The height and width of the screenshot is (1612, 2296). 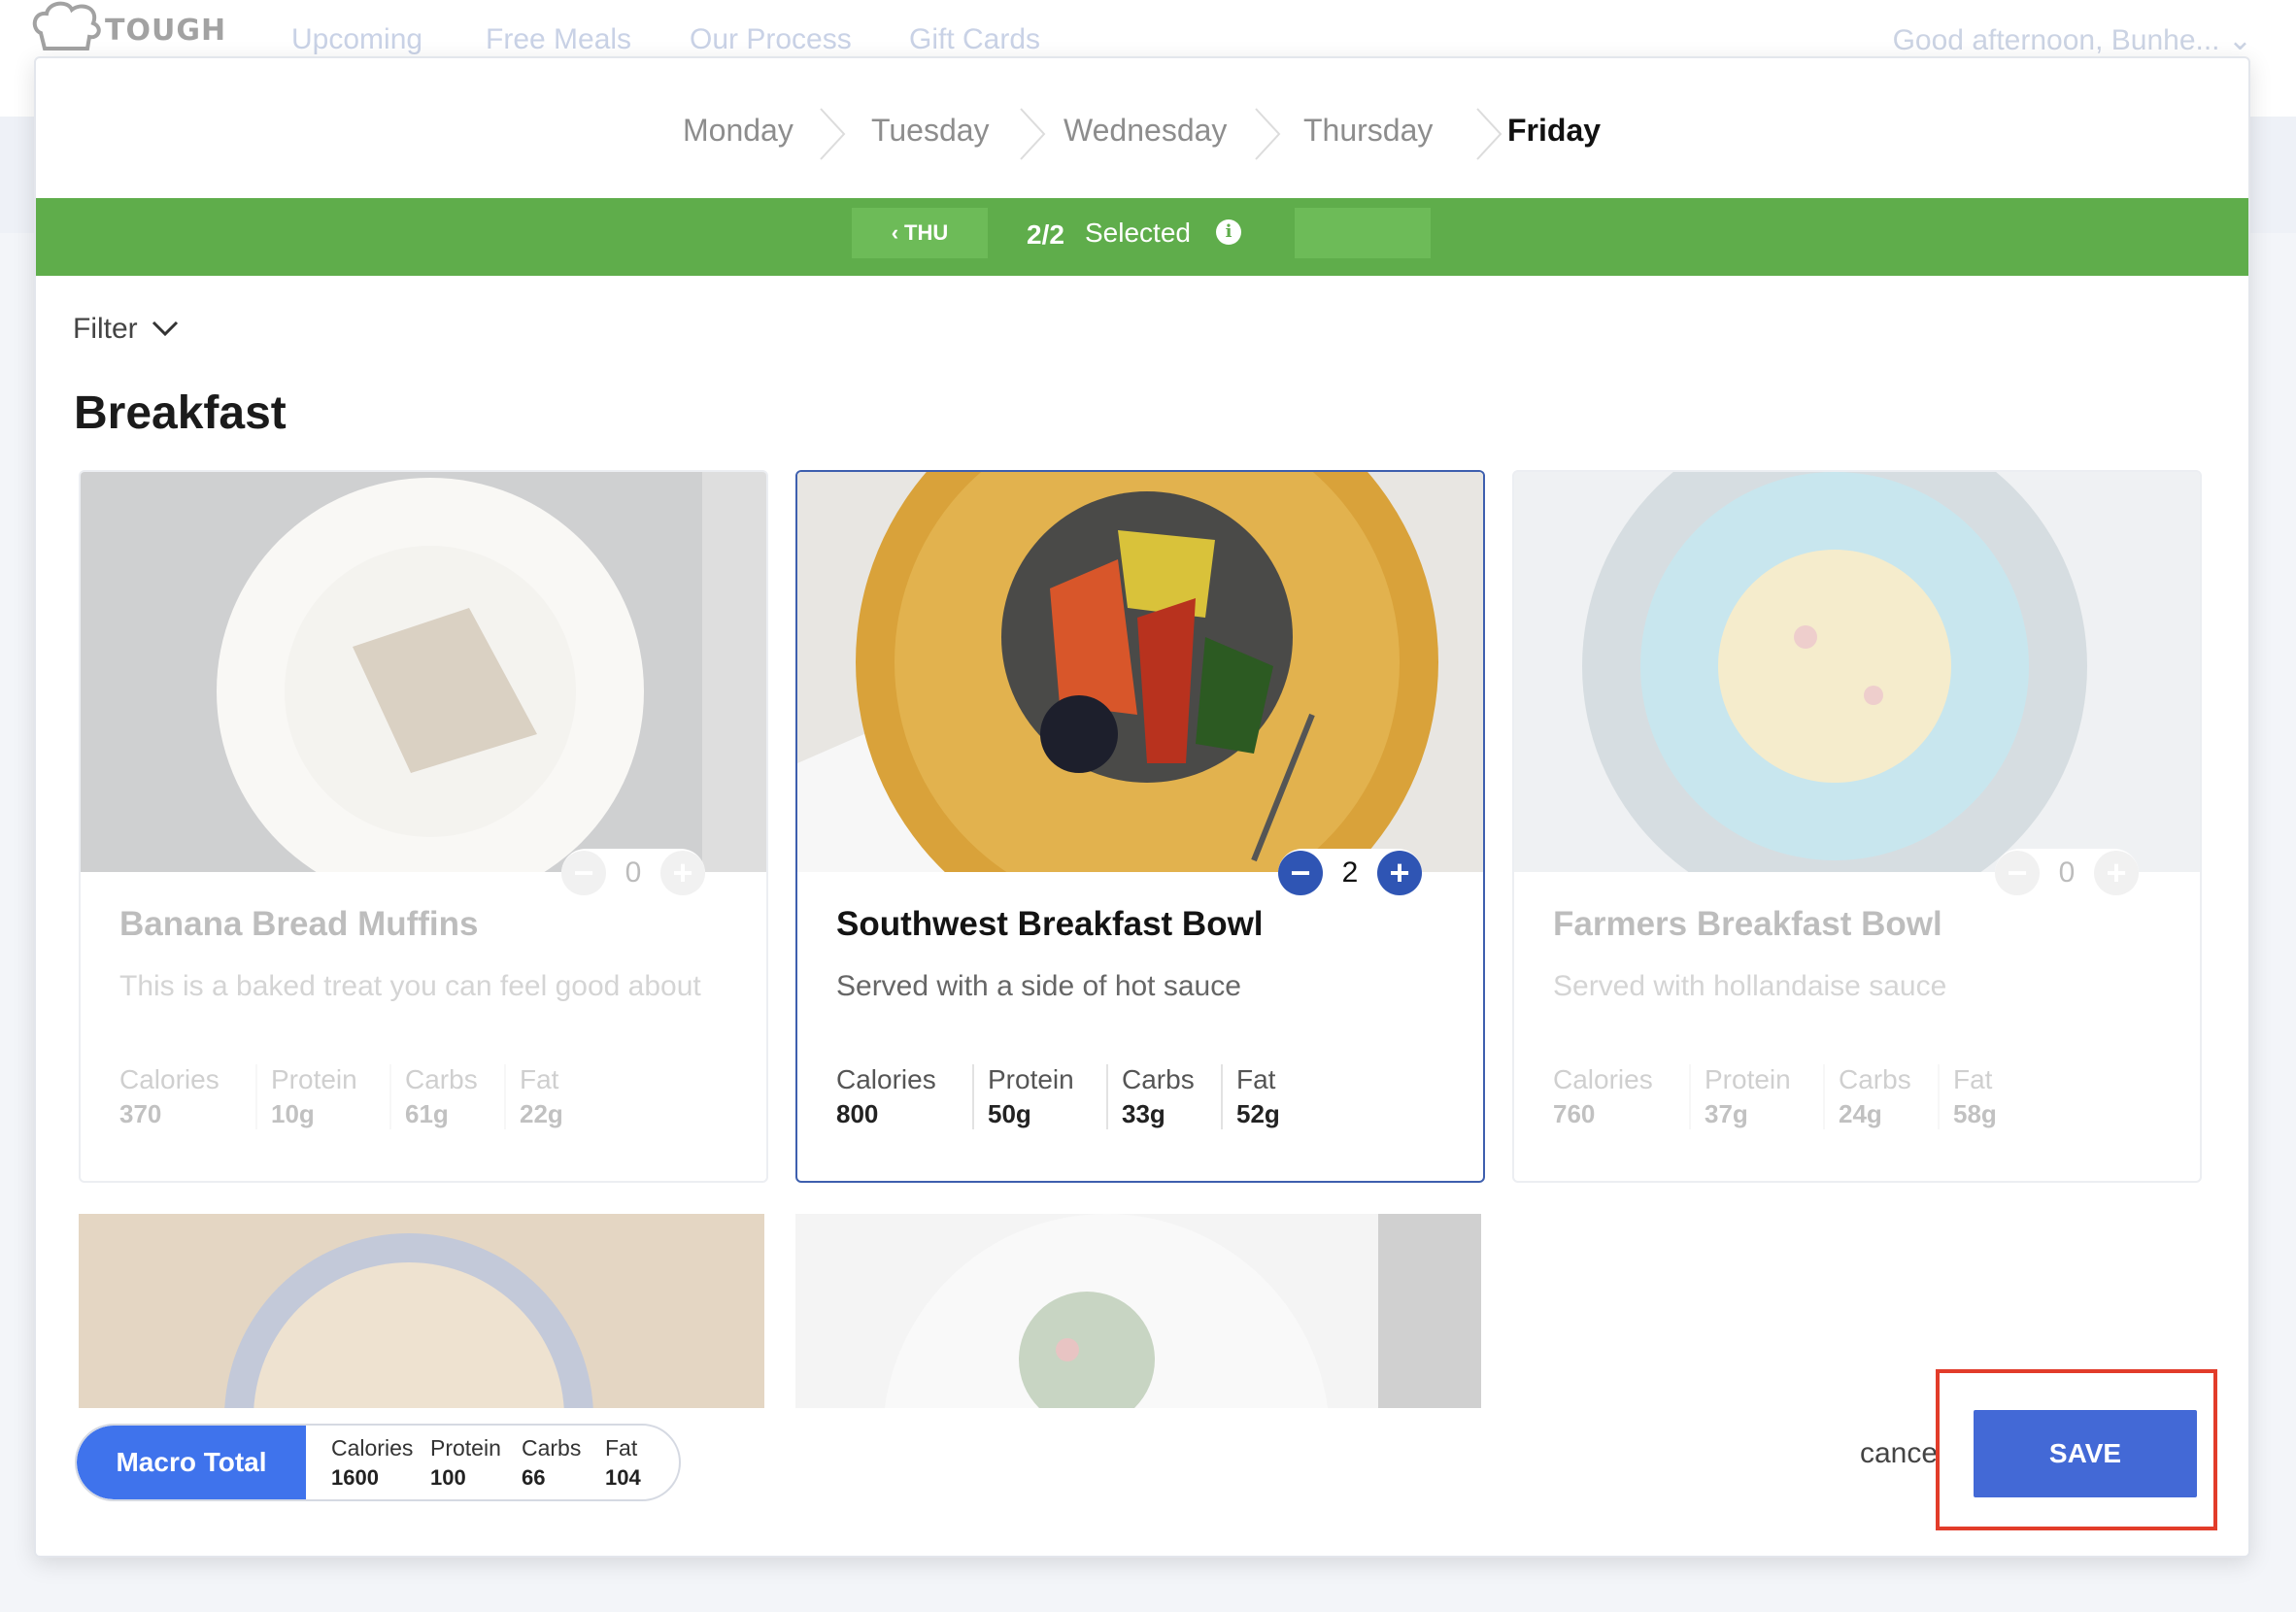 I want to click on user-greeting-menu: Good afternoon, Bunhe... ⌄, so click(x=2072, y=40).